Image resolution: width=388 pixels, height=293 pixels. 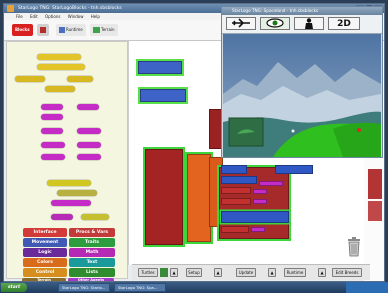 What do you see at coordinates (45, 252) in the screenshot?
I see `category-logic: Logic` at bounding box center [45, 252].